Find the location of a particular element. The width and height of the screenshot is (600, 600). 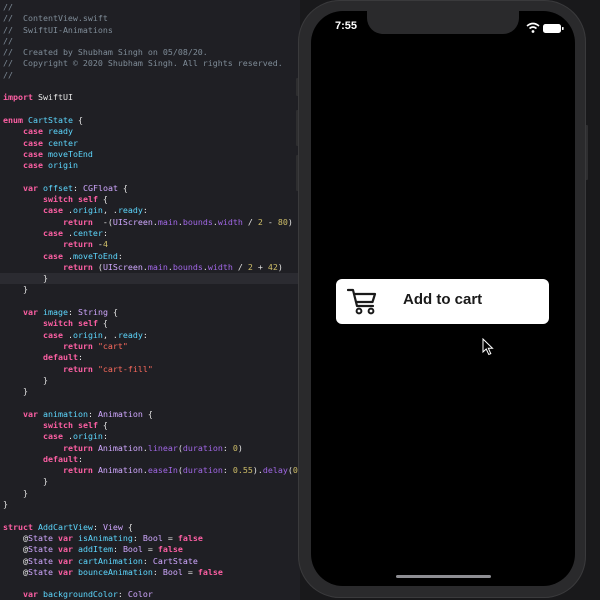

code-token: ready is located at coordinates (130, 334).